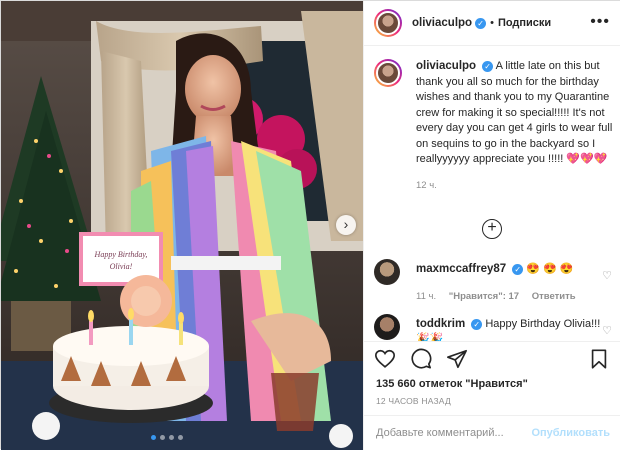 The height and width of the screenshot is (450, 620). Describe the element at coordinates (442, 23) in the screenshot. I see `author-username: oliviaculpo` at that location.